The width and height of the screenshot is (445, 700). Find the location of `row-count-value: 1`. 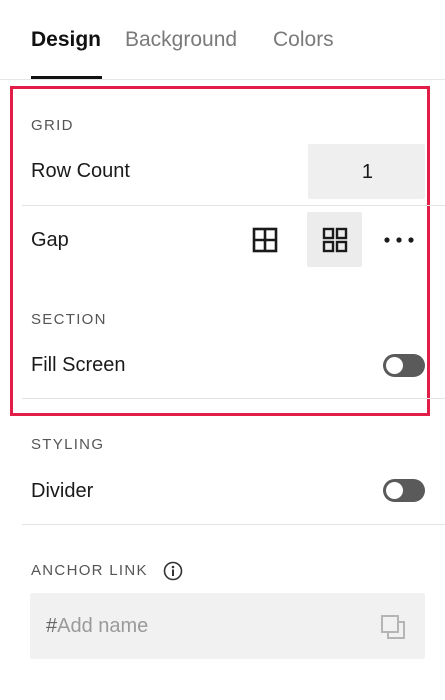

row-count-value: 1 is located at coordinates (367, 172).